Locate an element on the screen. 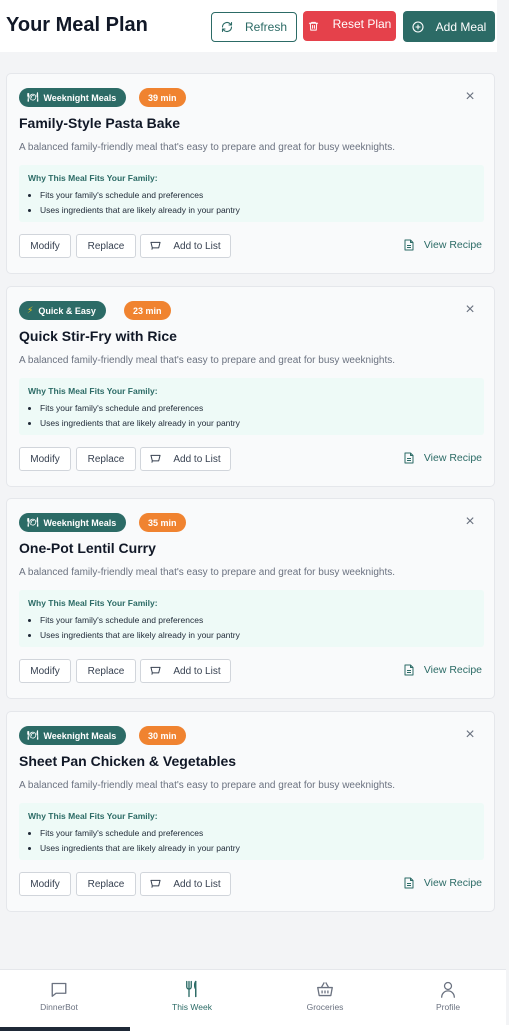 The width and height of the screenshot is (509, 1031). refresh-button: Refresh is located at coordinates (254, 27).